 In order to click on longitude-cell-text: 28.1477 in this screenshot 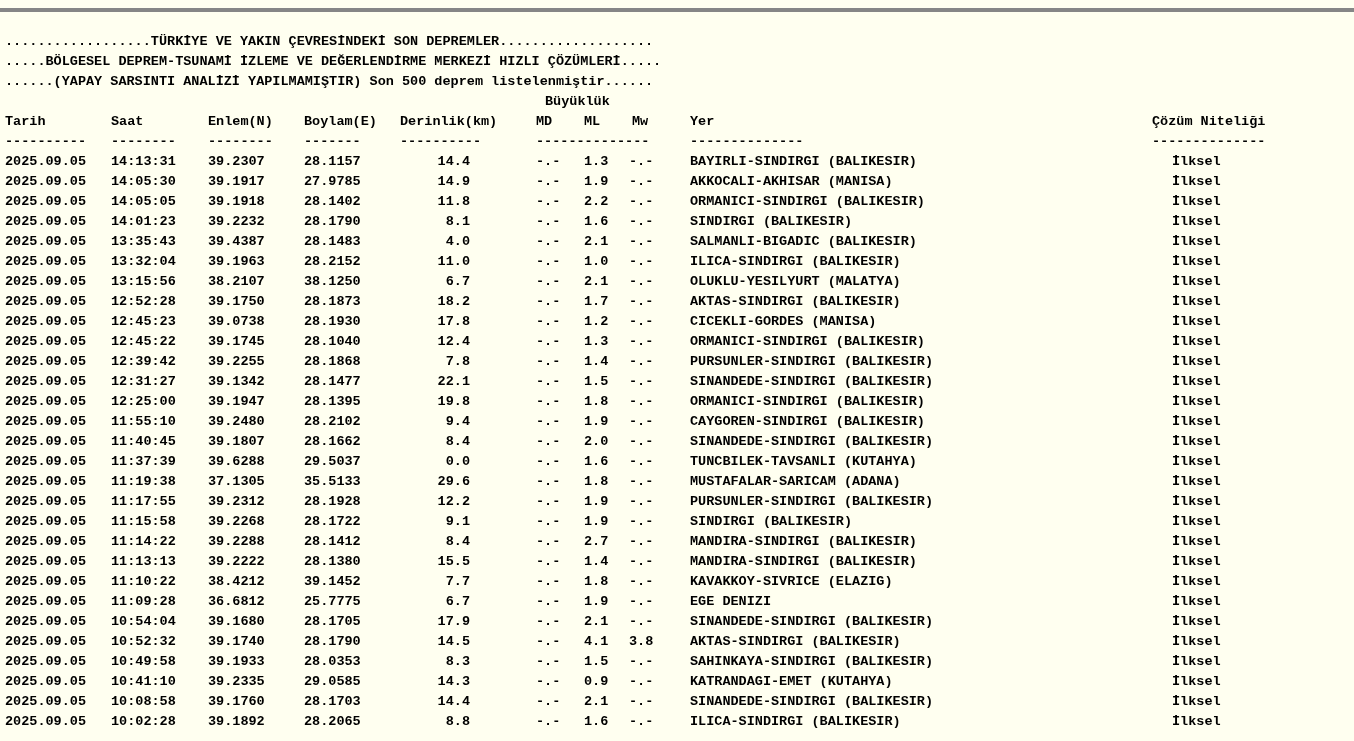, I will do `click(332, 382)`.